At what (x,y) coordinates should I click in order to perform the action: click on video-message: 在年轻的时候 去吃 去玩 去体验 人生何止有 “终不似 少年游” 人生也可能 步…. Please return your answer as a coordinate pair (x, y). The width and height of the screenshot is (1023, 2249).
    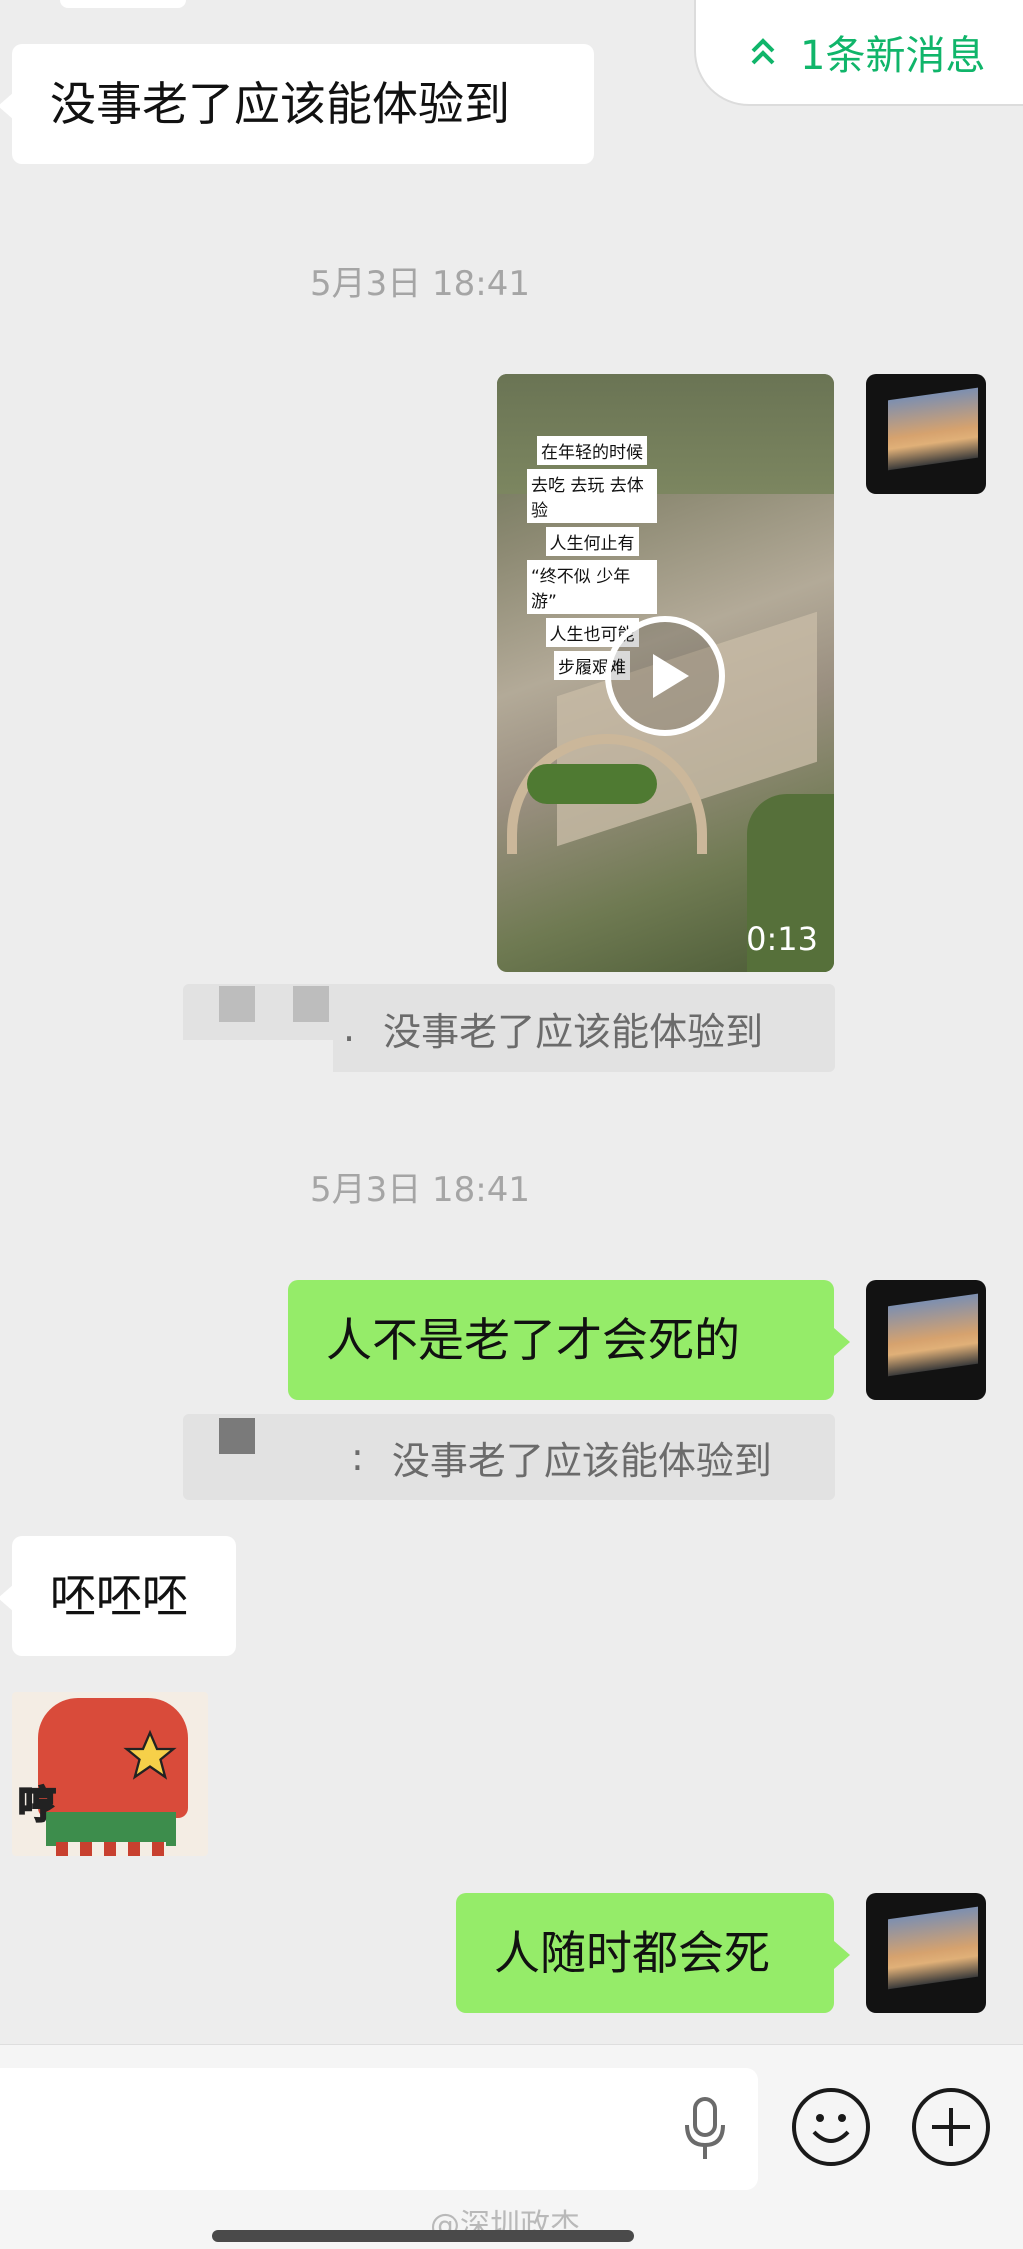
    Looking at the image, I should click on (665, 673).